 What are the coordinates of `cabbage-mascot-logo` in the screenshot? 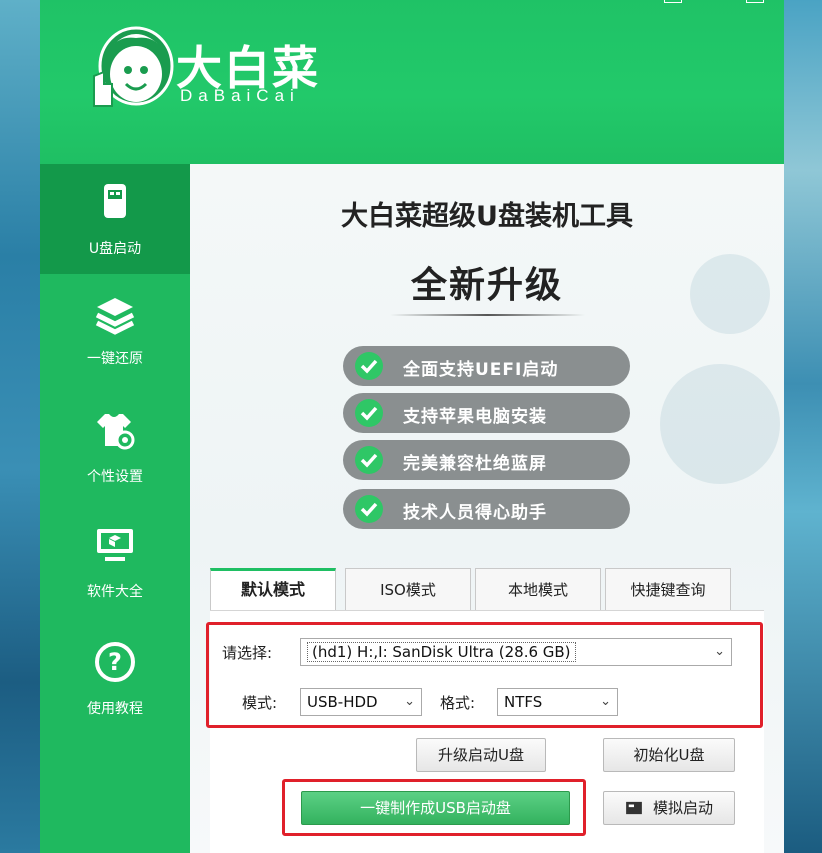 It's located at (133, 66).